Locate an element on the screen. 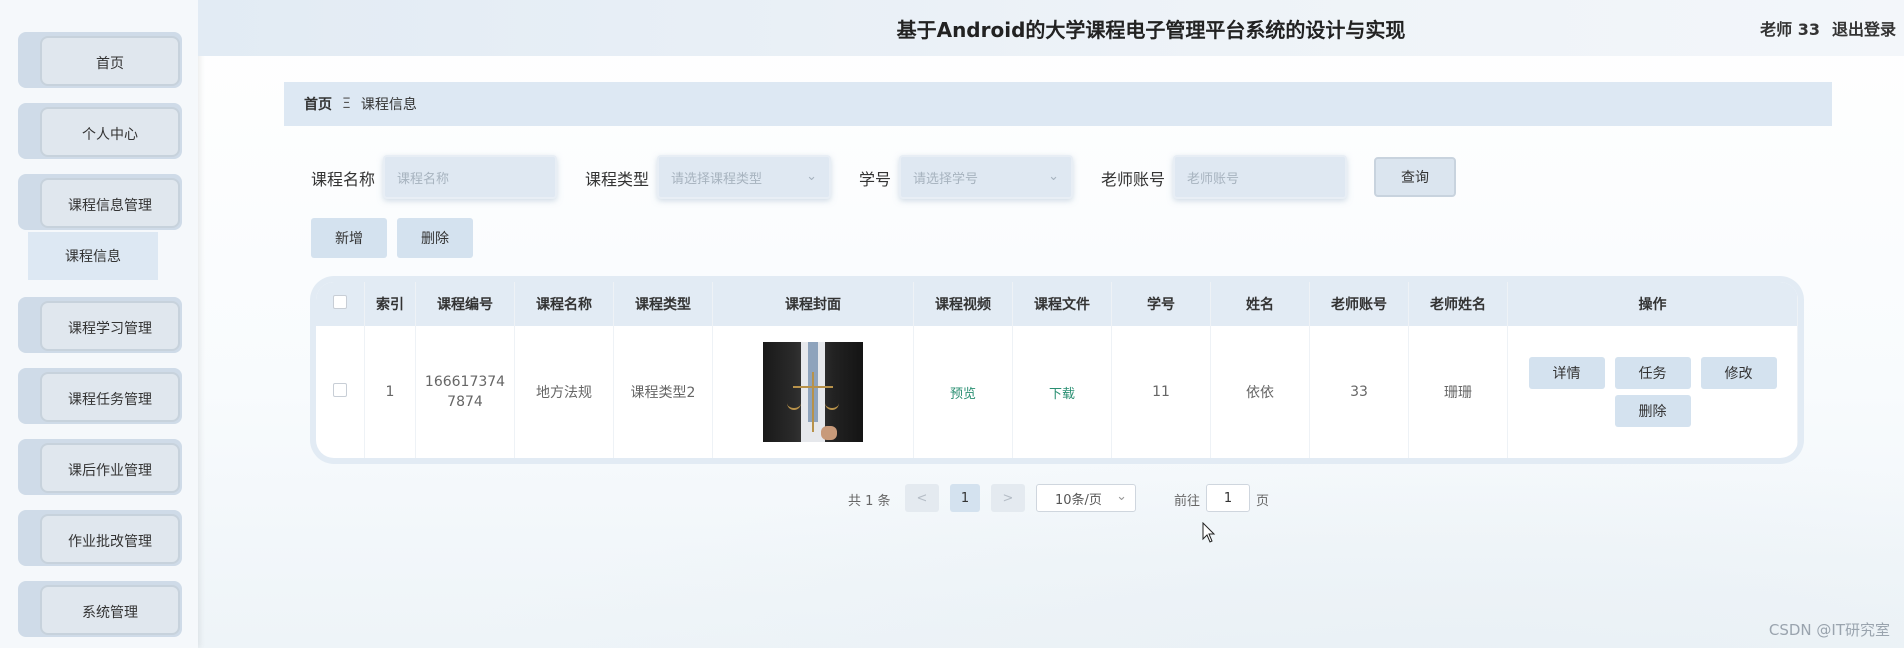 This screenshot has width=1904, height=648. page-title: 基于Android的大学课程电子管理平台系统的设计与实现 is located at coordinates (1151, 30).